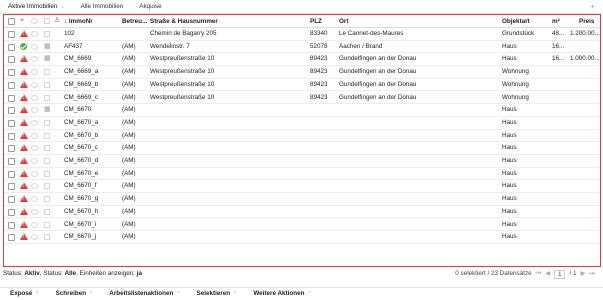  Describe the element at coordinates (319, 84) in the screenshot. I see `cell-plz: 89423` at that location.